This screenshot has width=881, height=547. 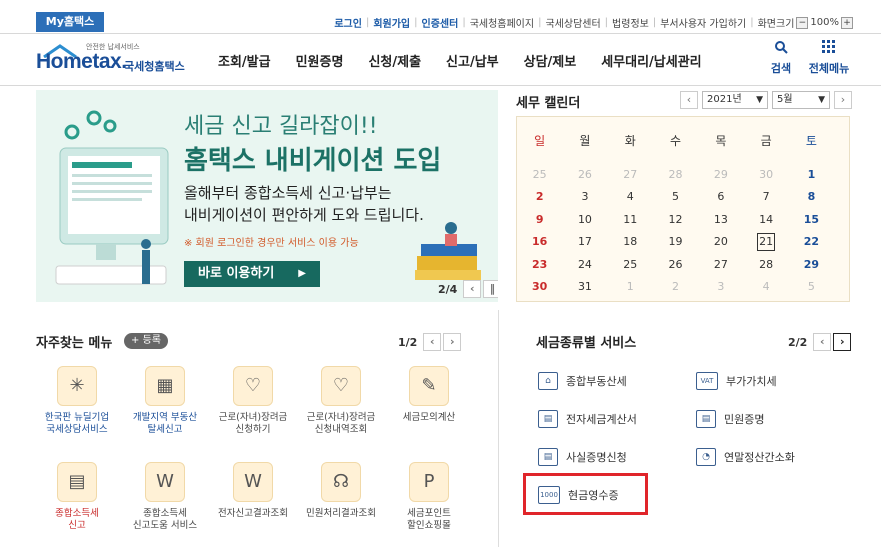 I want to click on calendar-day: 21, so click(x=765, y=241).